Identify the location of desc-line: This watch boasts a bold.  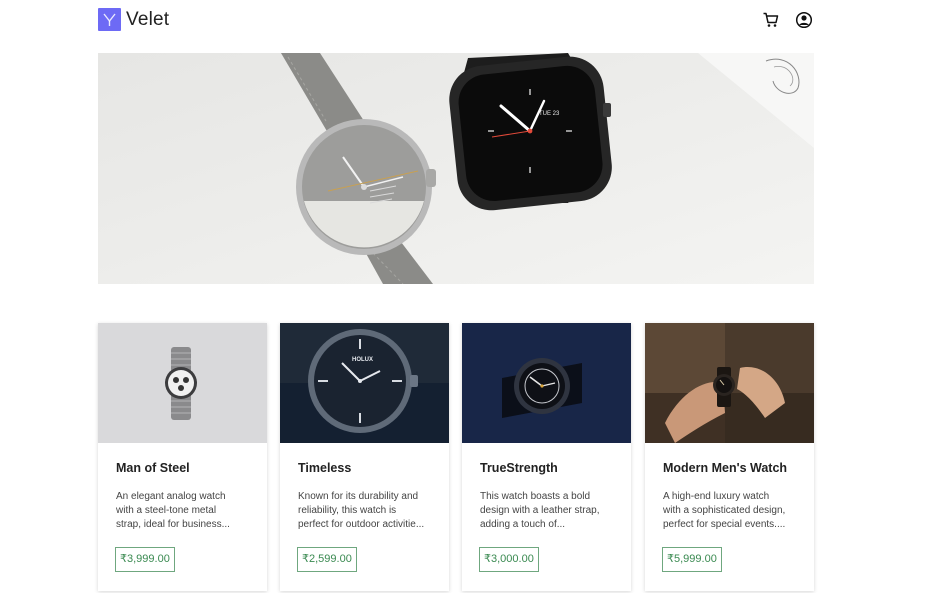
(535, 496).